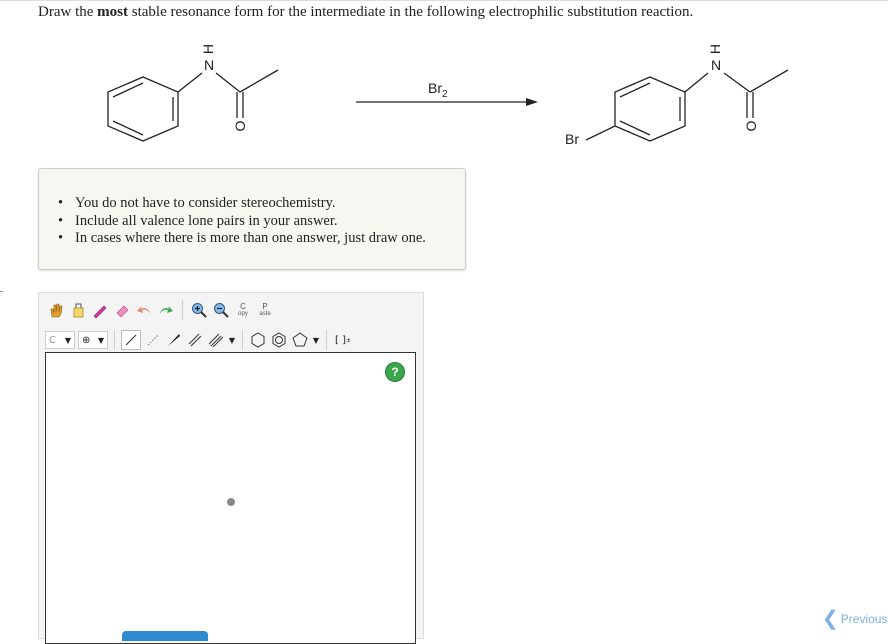  I want to click on reaction-scheme: H N O Br2 H N O Br, so click(448, 95).